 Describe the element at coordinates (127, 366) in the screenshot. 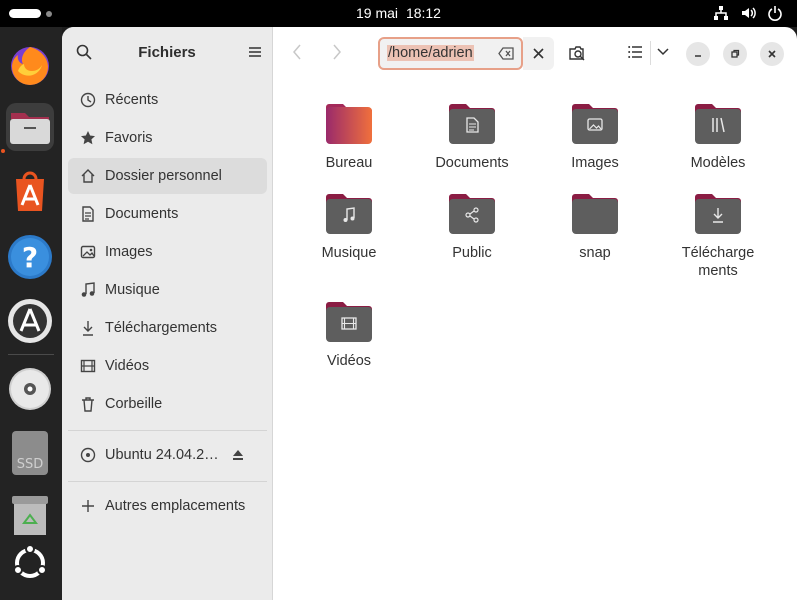

I see `sidebar-item-label: Vidéos` at that location.